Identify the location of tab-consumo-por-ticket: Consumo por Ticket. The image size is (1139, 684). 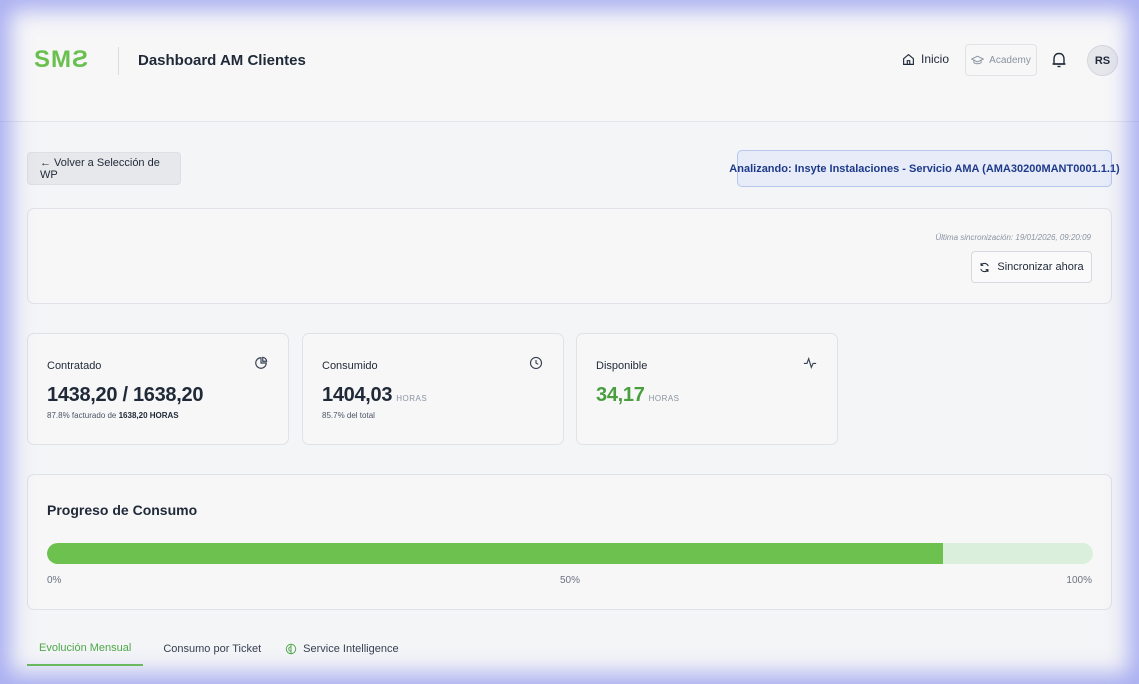
(212, 649).